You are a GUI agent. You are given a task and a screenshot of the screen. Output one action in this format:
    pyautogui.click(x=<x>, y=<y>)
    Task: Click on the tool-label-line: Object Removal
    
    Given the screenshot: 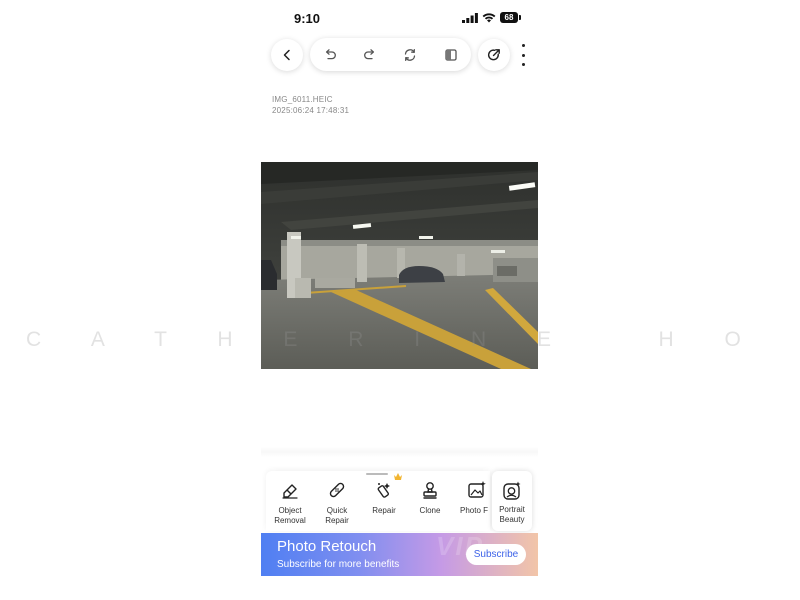 What is the action you would take?
    pyautogui.click(x=290, y=515)
    